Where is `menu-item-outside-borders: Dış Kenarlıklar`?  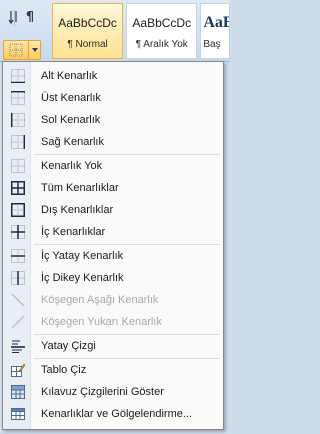
menu-item-outside-borders: Dış Kenarlıklar is located at coordinates (113, 210).